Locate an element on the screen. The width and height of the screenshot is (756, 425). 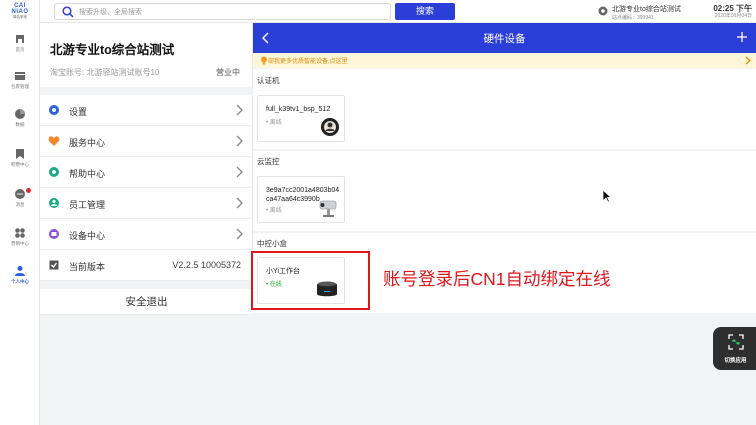
rail-item-marketing: 营销中心 is located at coordinates (20, 242).